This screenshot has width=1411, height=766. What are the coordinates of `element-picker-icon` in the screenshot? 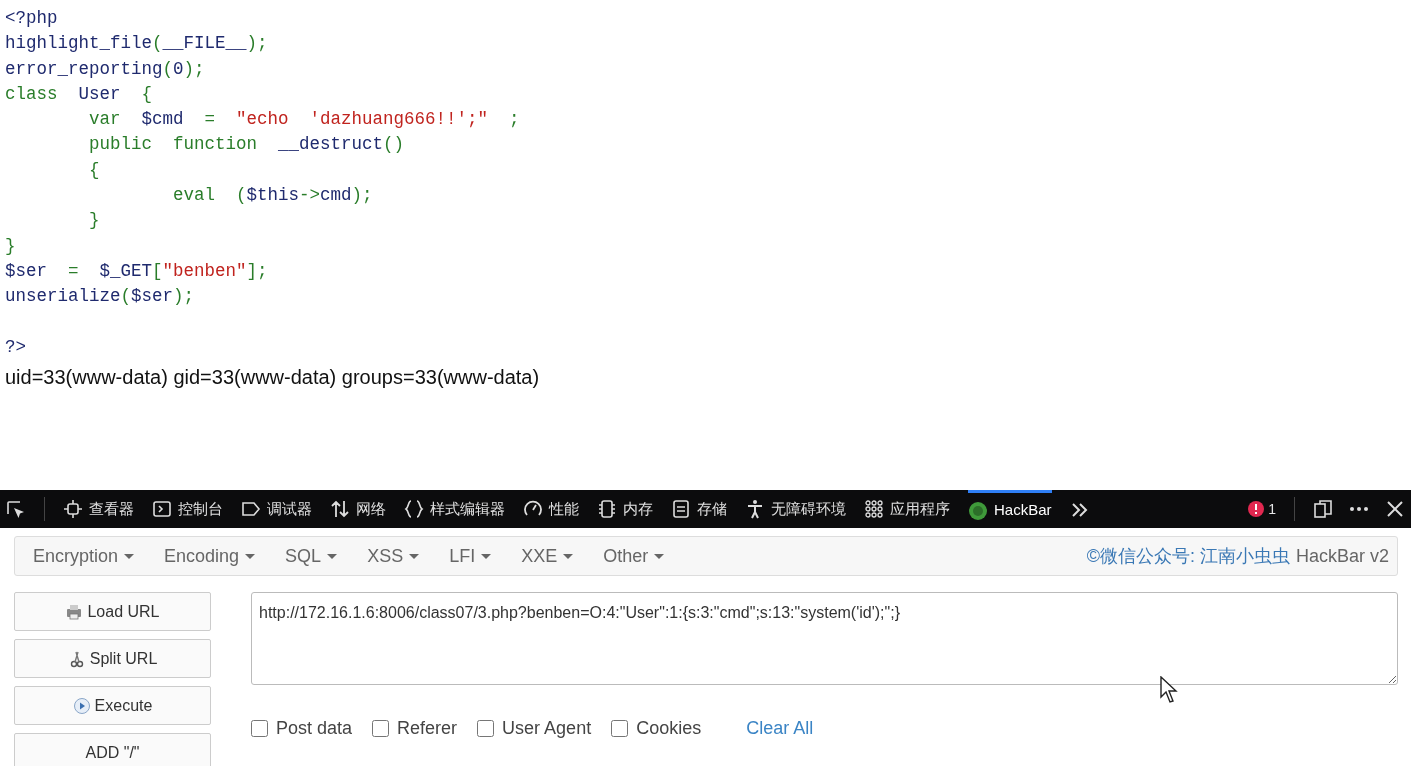 It's located at (16, 509).